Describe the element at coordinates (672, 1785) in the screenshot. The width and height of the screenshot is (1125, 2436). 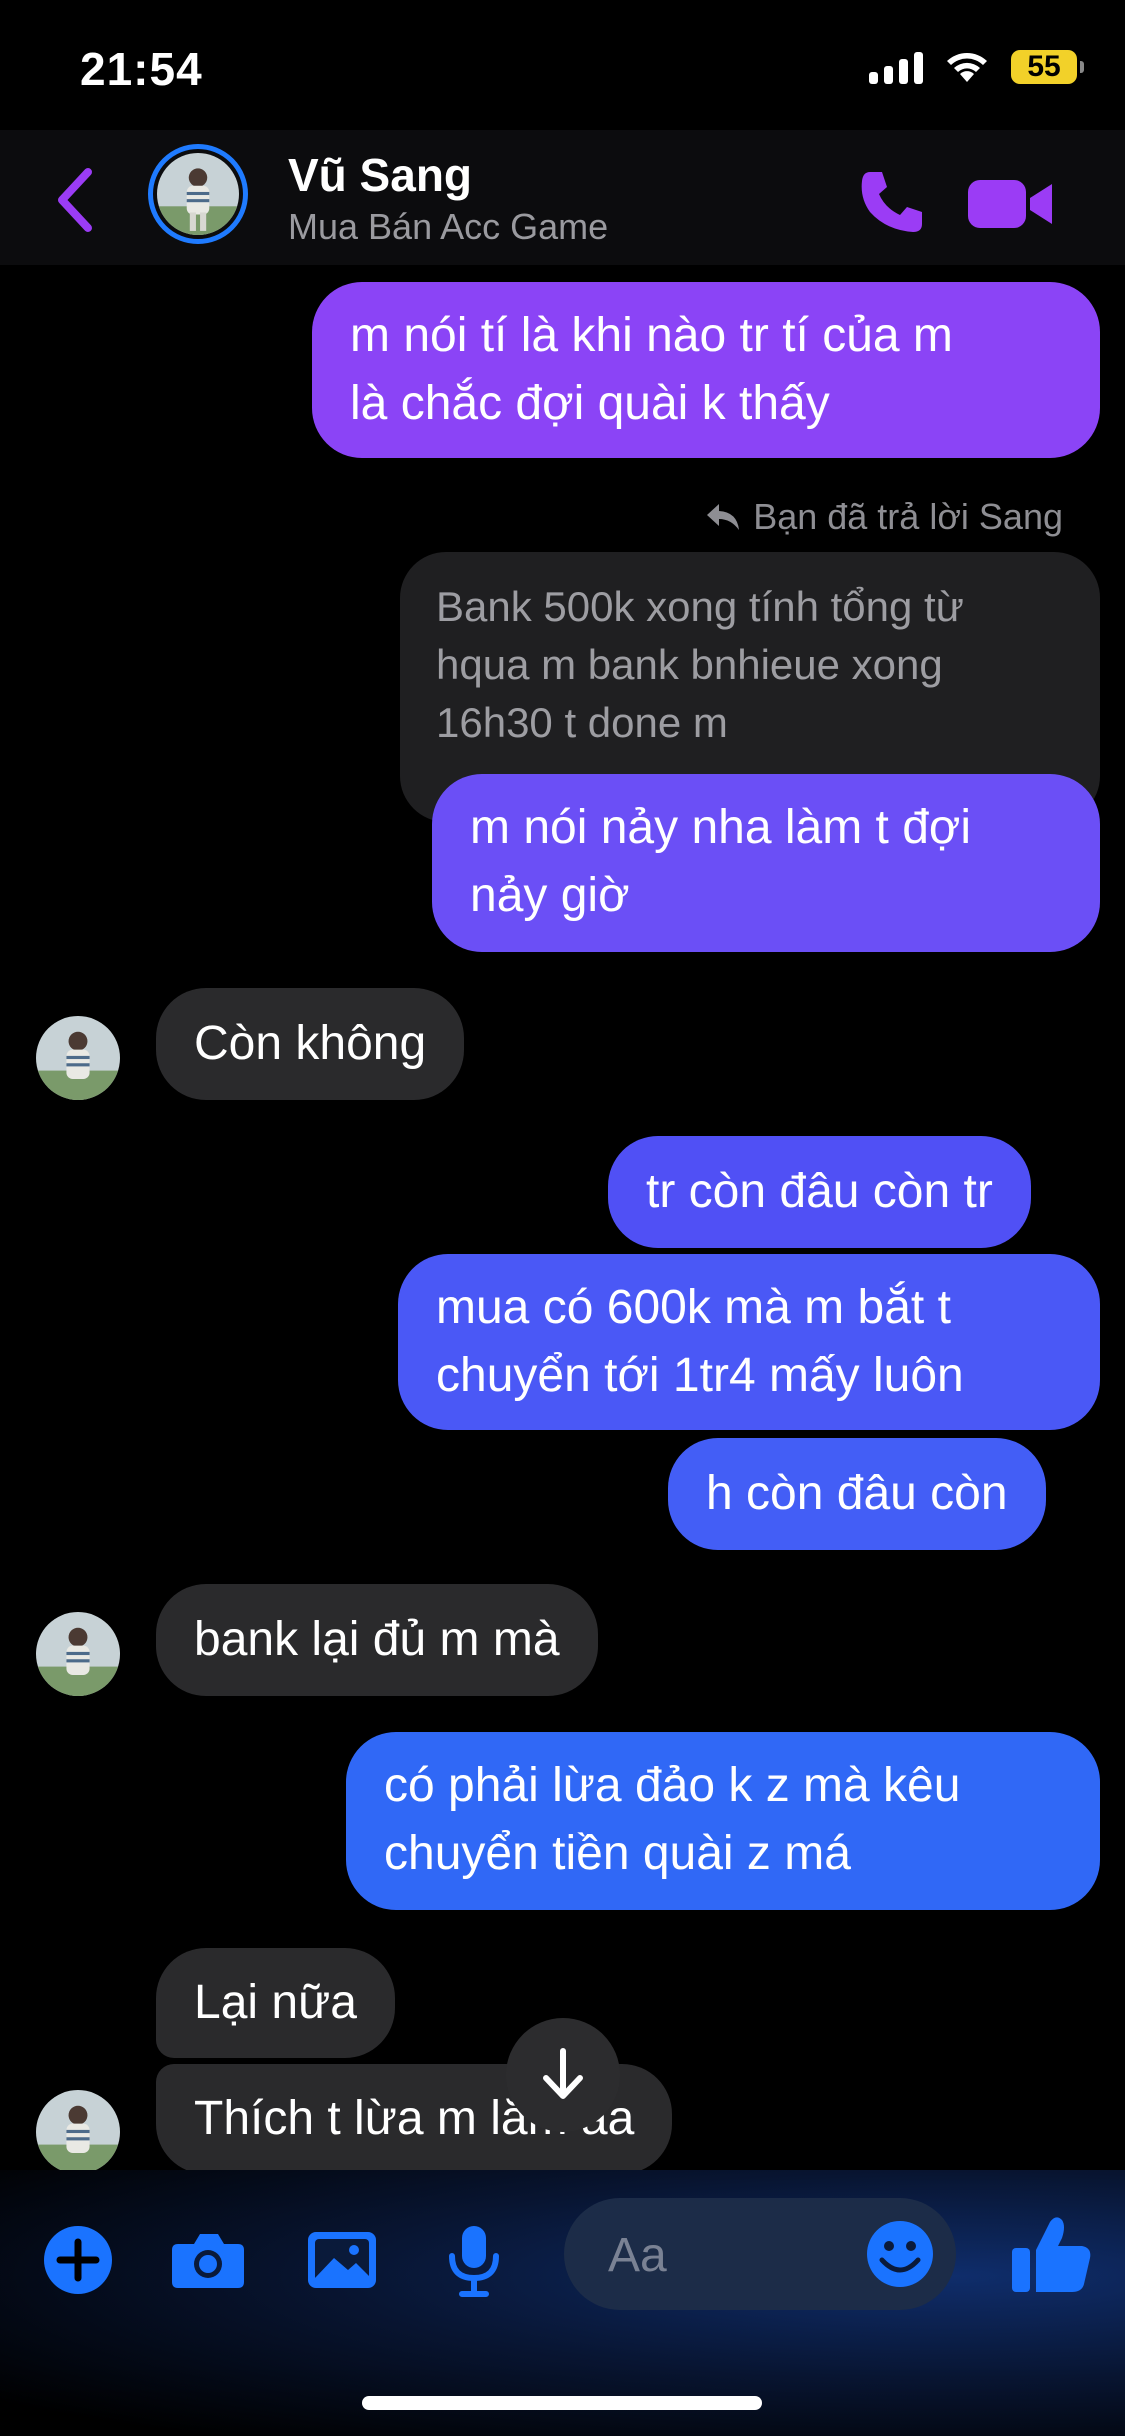
I see `message-text-line: có phải lừa đảo k z mà kêu` at that location.